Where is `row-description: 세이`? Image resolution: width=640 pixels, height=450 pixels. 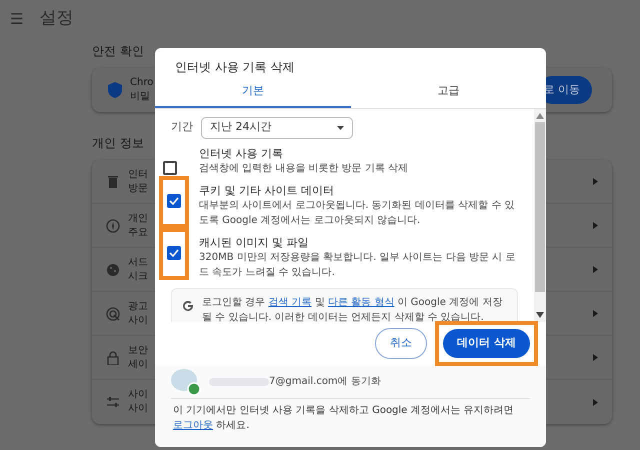 row-description: 세이 is located at coordinates (138, 365).